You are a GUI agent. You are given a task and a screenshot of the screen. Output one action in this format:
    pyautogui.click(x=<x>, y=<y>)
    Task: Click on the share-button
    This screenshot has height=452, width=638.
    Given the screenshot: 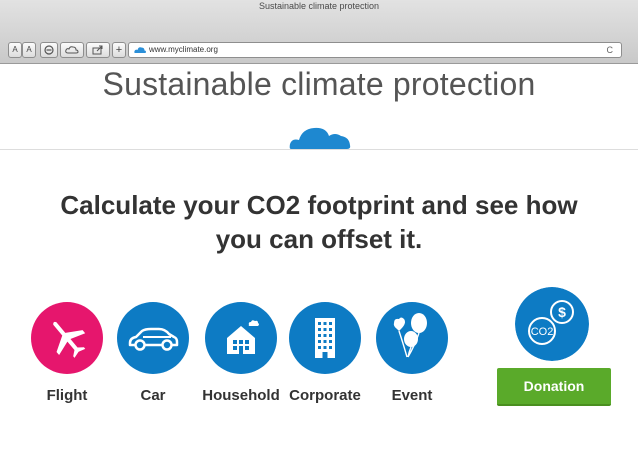 What is the action you would take?
    pyautogui.click(x=98, y=50)
    